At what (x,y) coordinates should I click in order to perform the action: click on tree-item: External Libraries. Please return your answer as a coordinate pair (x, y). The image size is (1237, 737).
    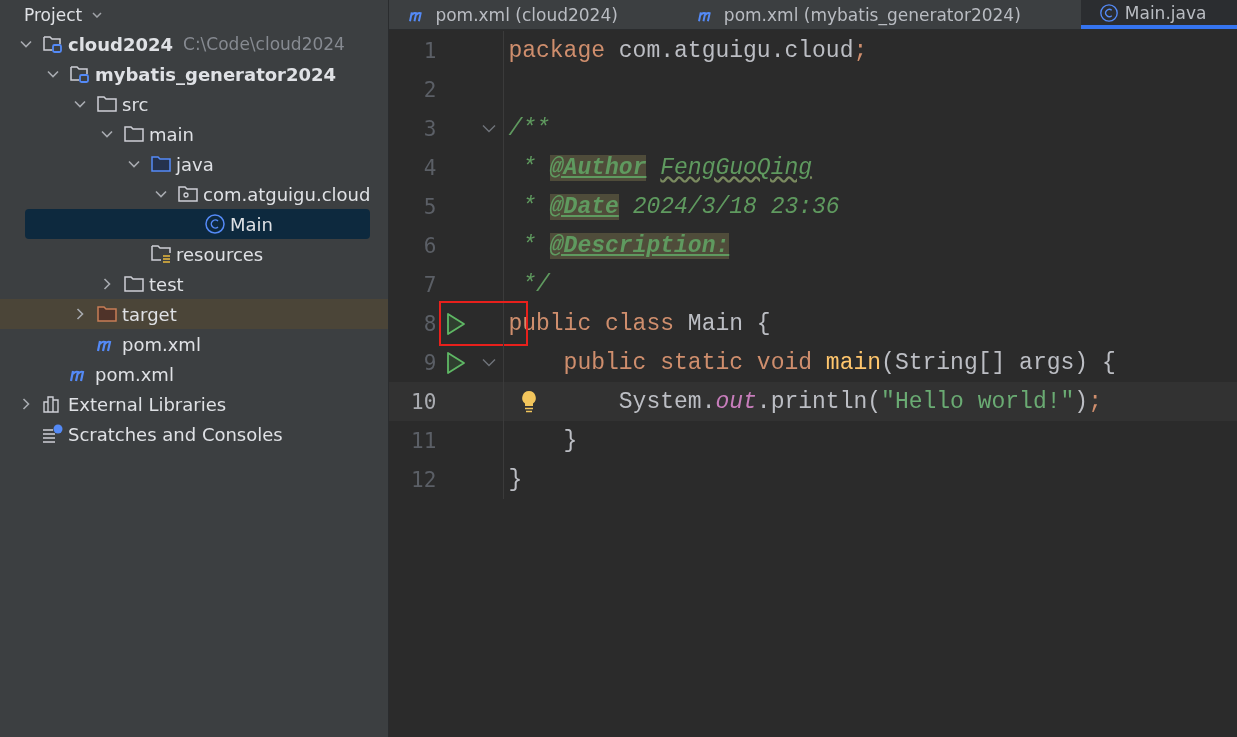
    Looking at the image, I should click on (192, 404).